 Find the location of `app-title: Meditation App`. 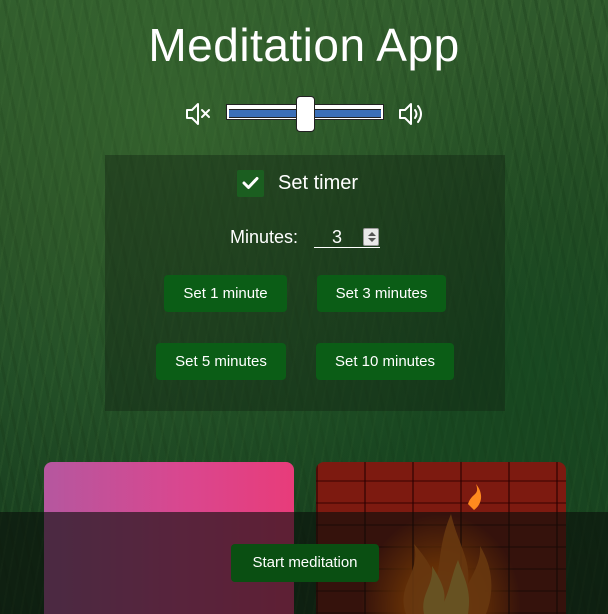

app-title: Meditation App is located at coordinates (304, 45).